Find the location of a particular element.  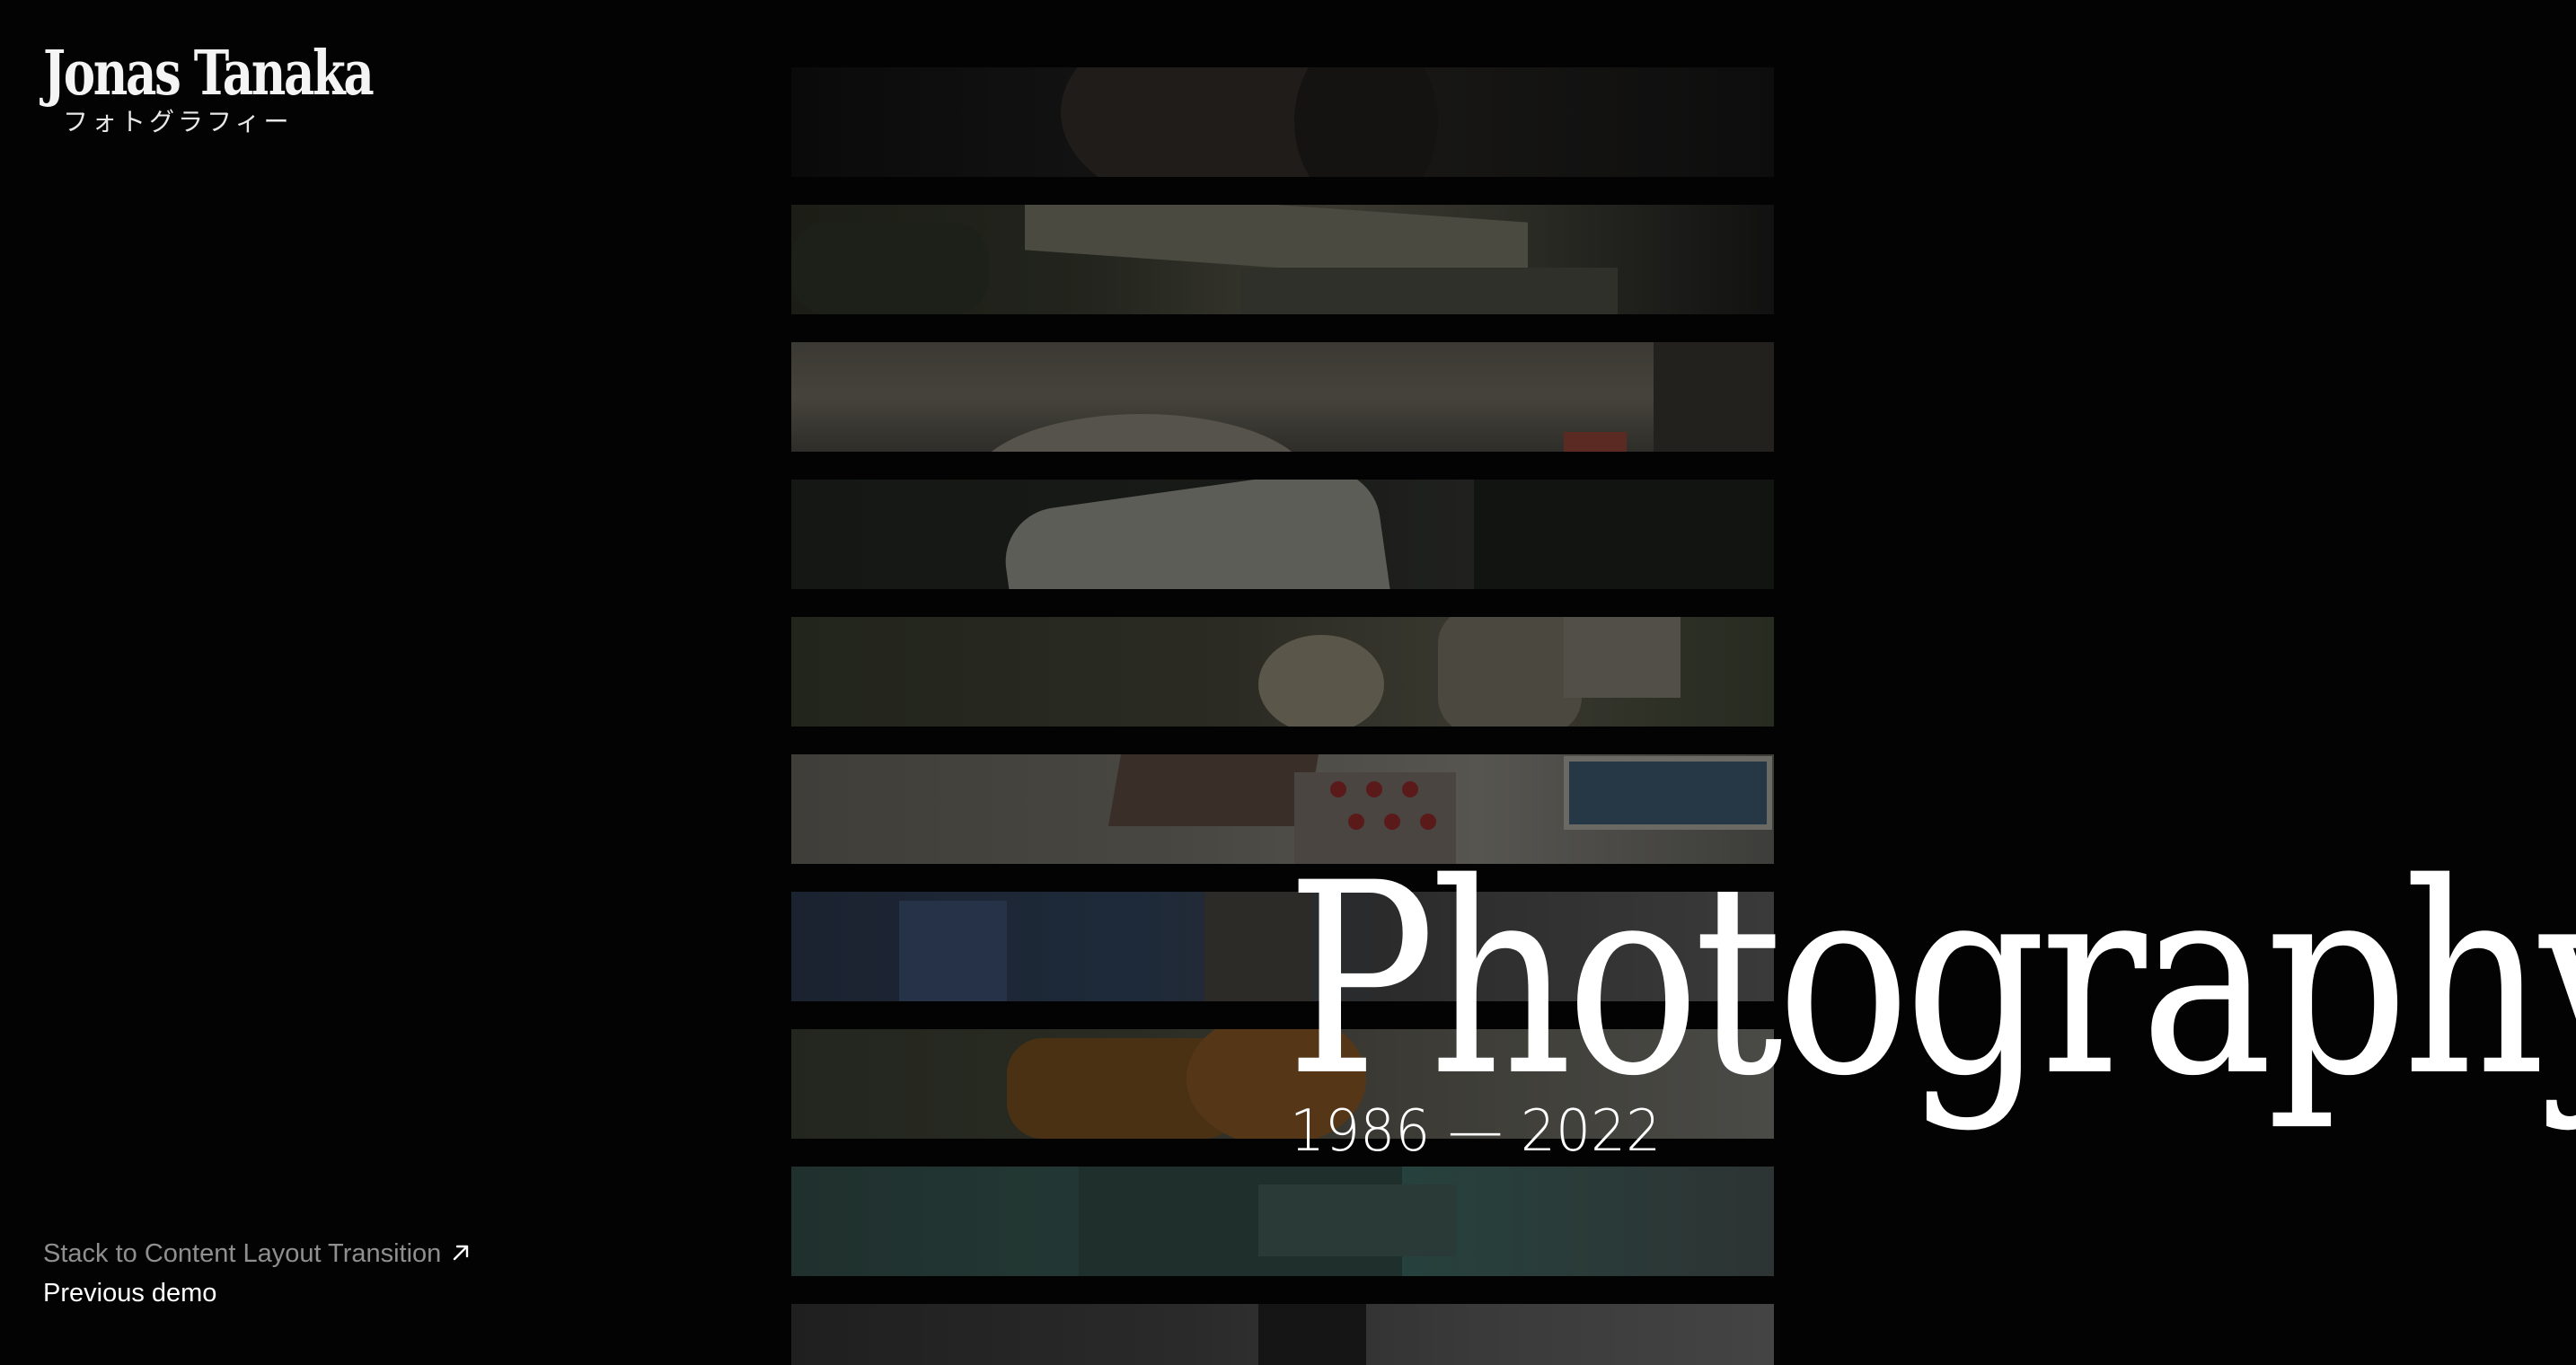

demo-link-label: Stack to Content Layout Transition is located at coordinates (242, 1253).